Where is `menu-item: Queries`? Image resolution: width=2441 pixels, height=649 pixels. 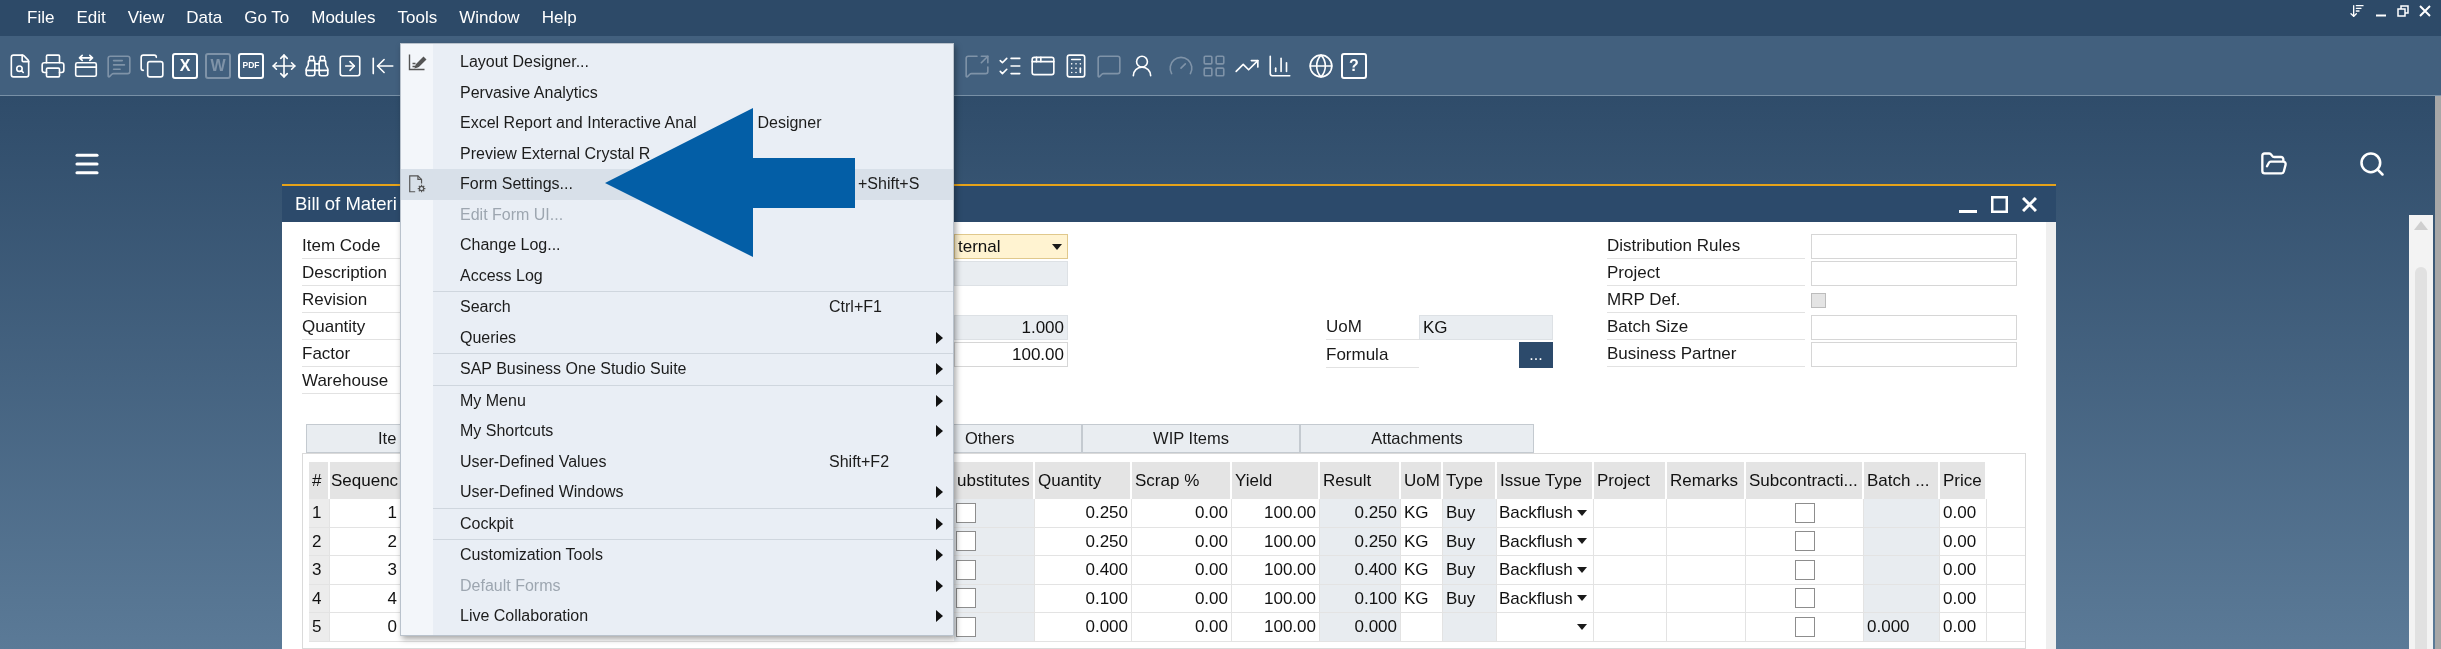 menu-item: Queries is located at coordinates (677, 337).